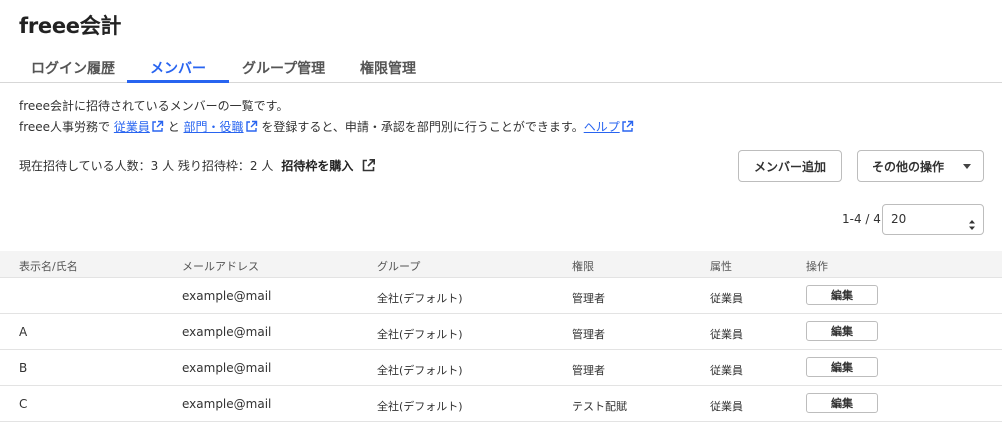 The width and height of the screenshot is (1002, 423). Describe the element at coordinates (154, 106) in the screenshot. I see `description-line-1: freee会計に招待されているメンバーの一覧です。` at that location.